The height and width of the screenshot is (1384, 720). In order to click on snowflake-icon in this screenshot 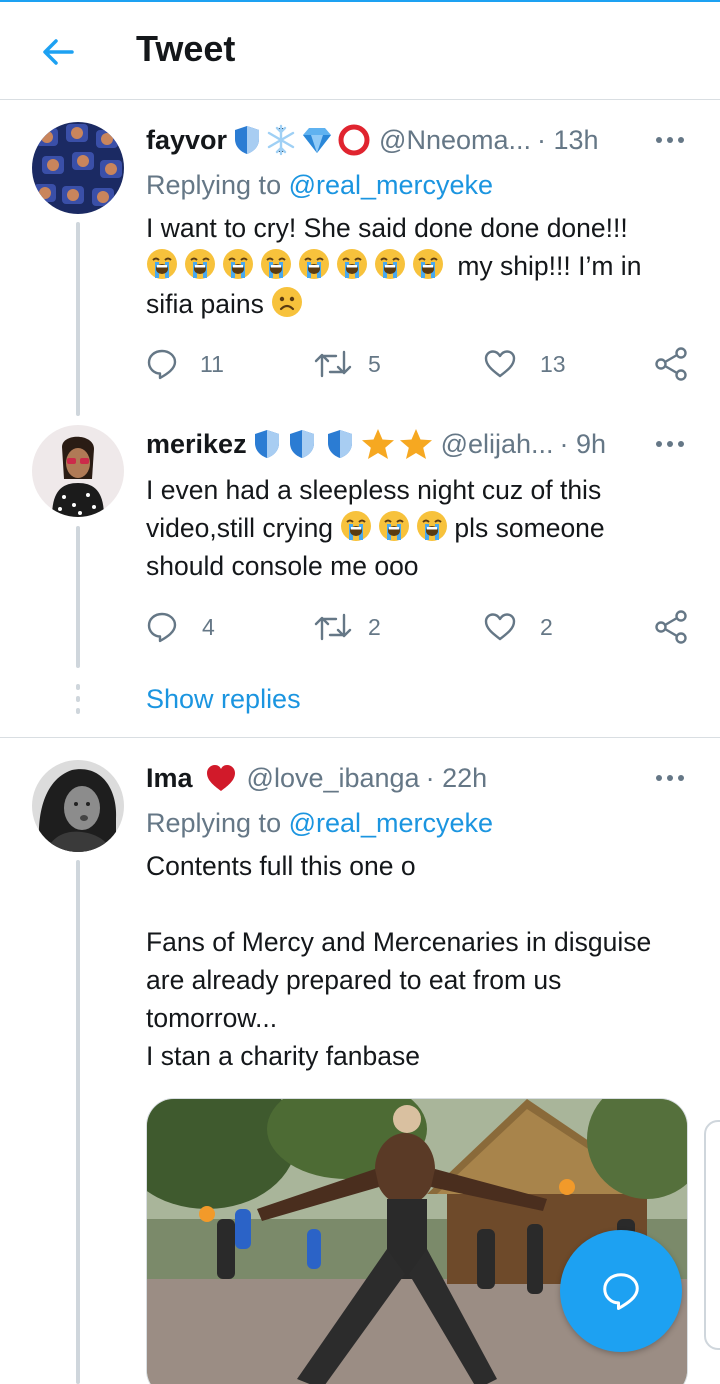, I will do `click(281, 140)`.